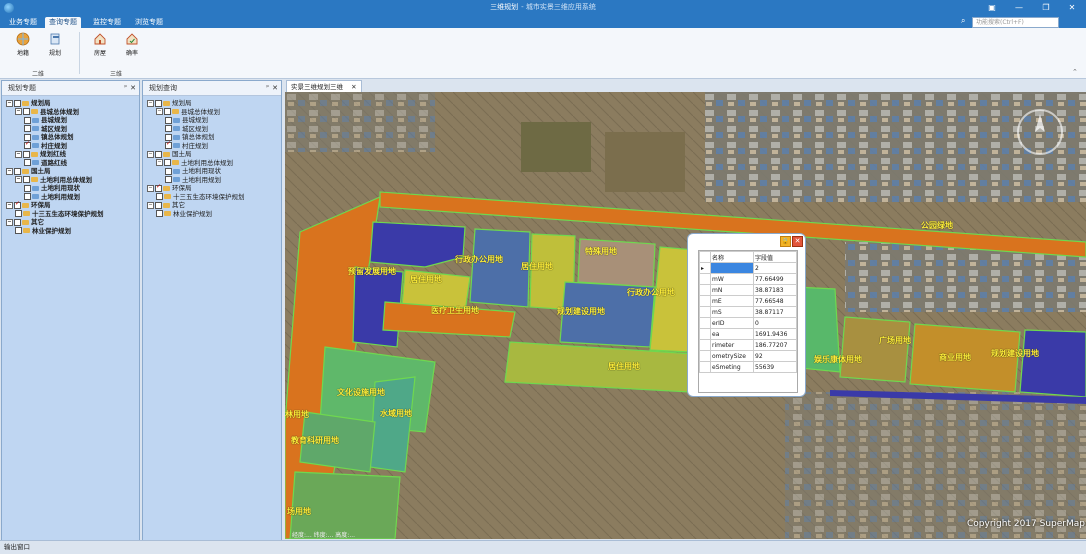  Describe the element at coordinates (748, 367) in the screenshot. I see `table-row: eSmeting 55639` at that location.